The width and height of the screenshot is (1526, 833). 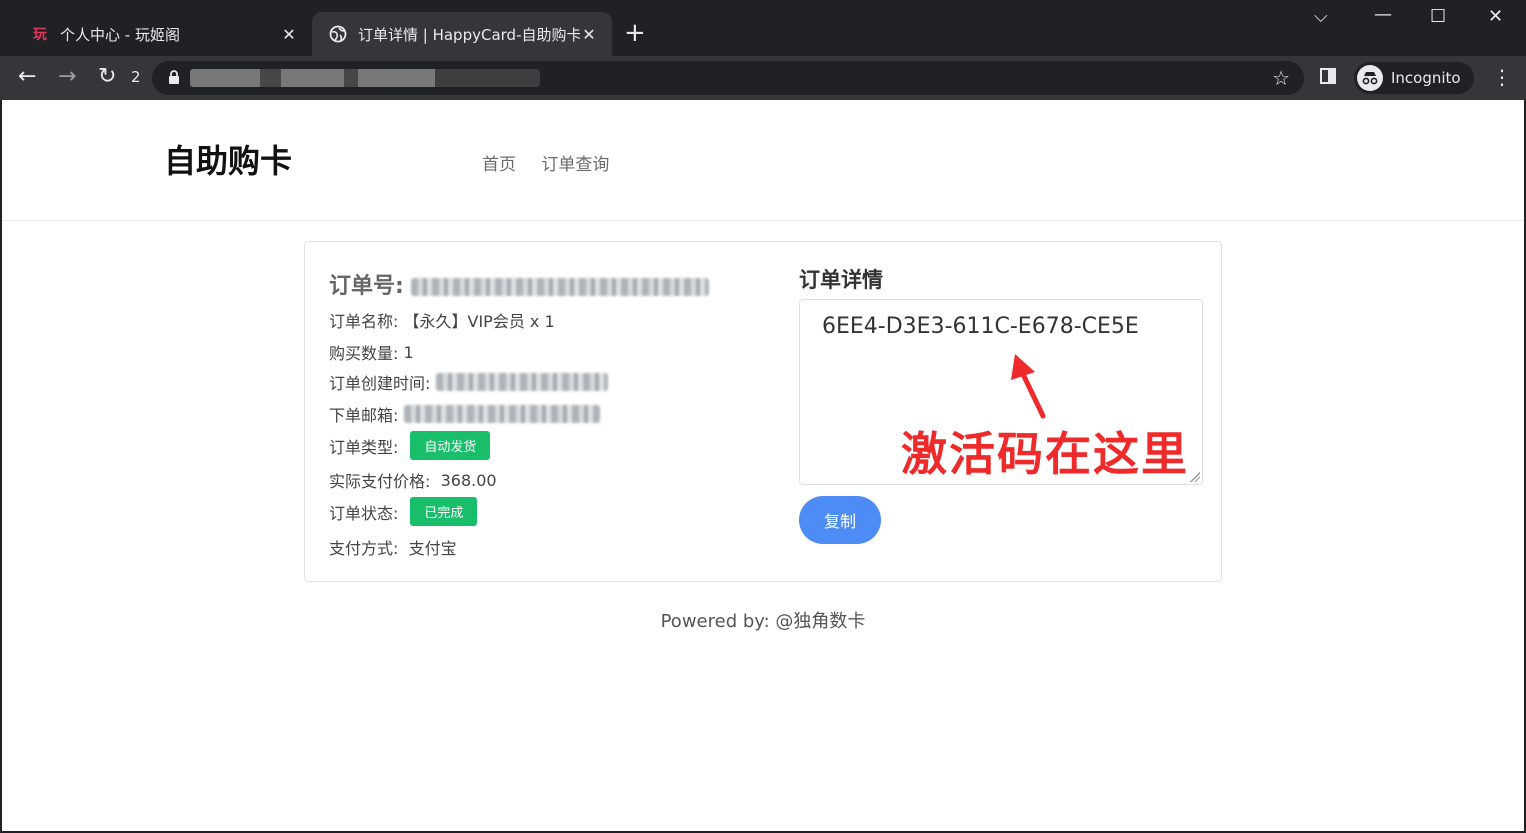 What do you see at coordinates (174, 79) in the screenshot?
I see `lock-icon` at bounding box center [174, 79].